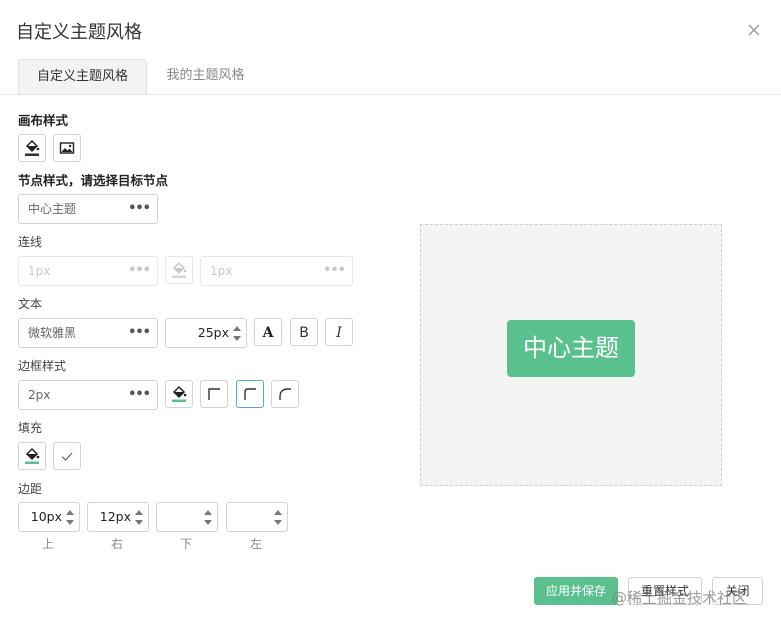 The image size is (781, 625). Describe the element at coordinates (82, 77) in the screenshot. I see `tab-custom-theme: 自定义主题风格` at that location.